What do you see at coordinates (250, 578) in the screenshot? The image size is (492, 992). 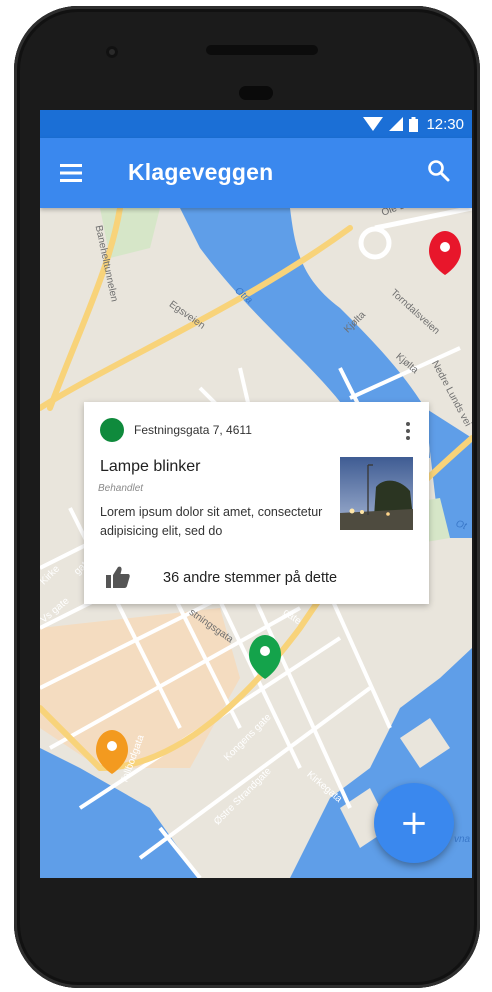 I see `votes-count-text: 36 andre stemmer på dette` at bounding box center [250, 578].